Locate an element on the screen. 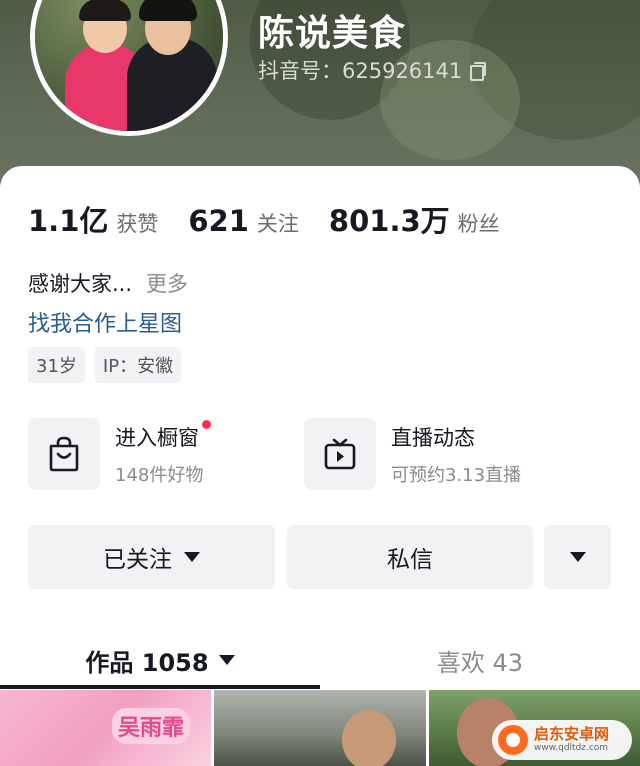 The height and width of the screenshot is (766, 640). age-tag: 31岁 is located at coordinates (56, 365).